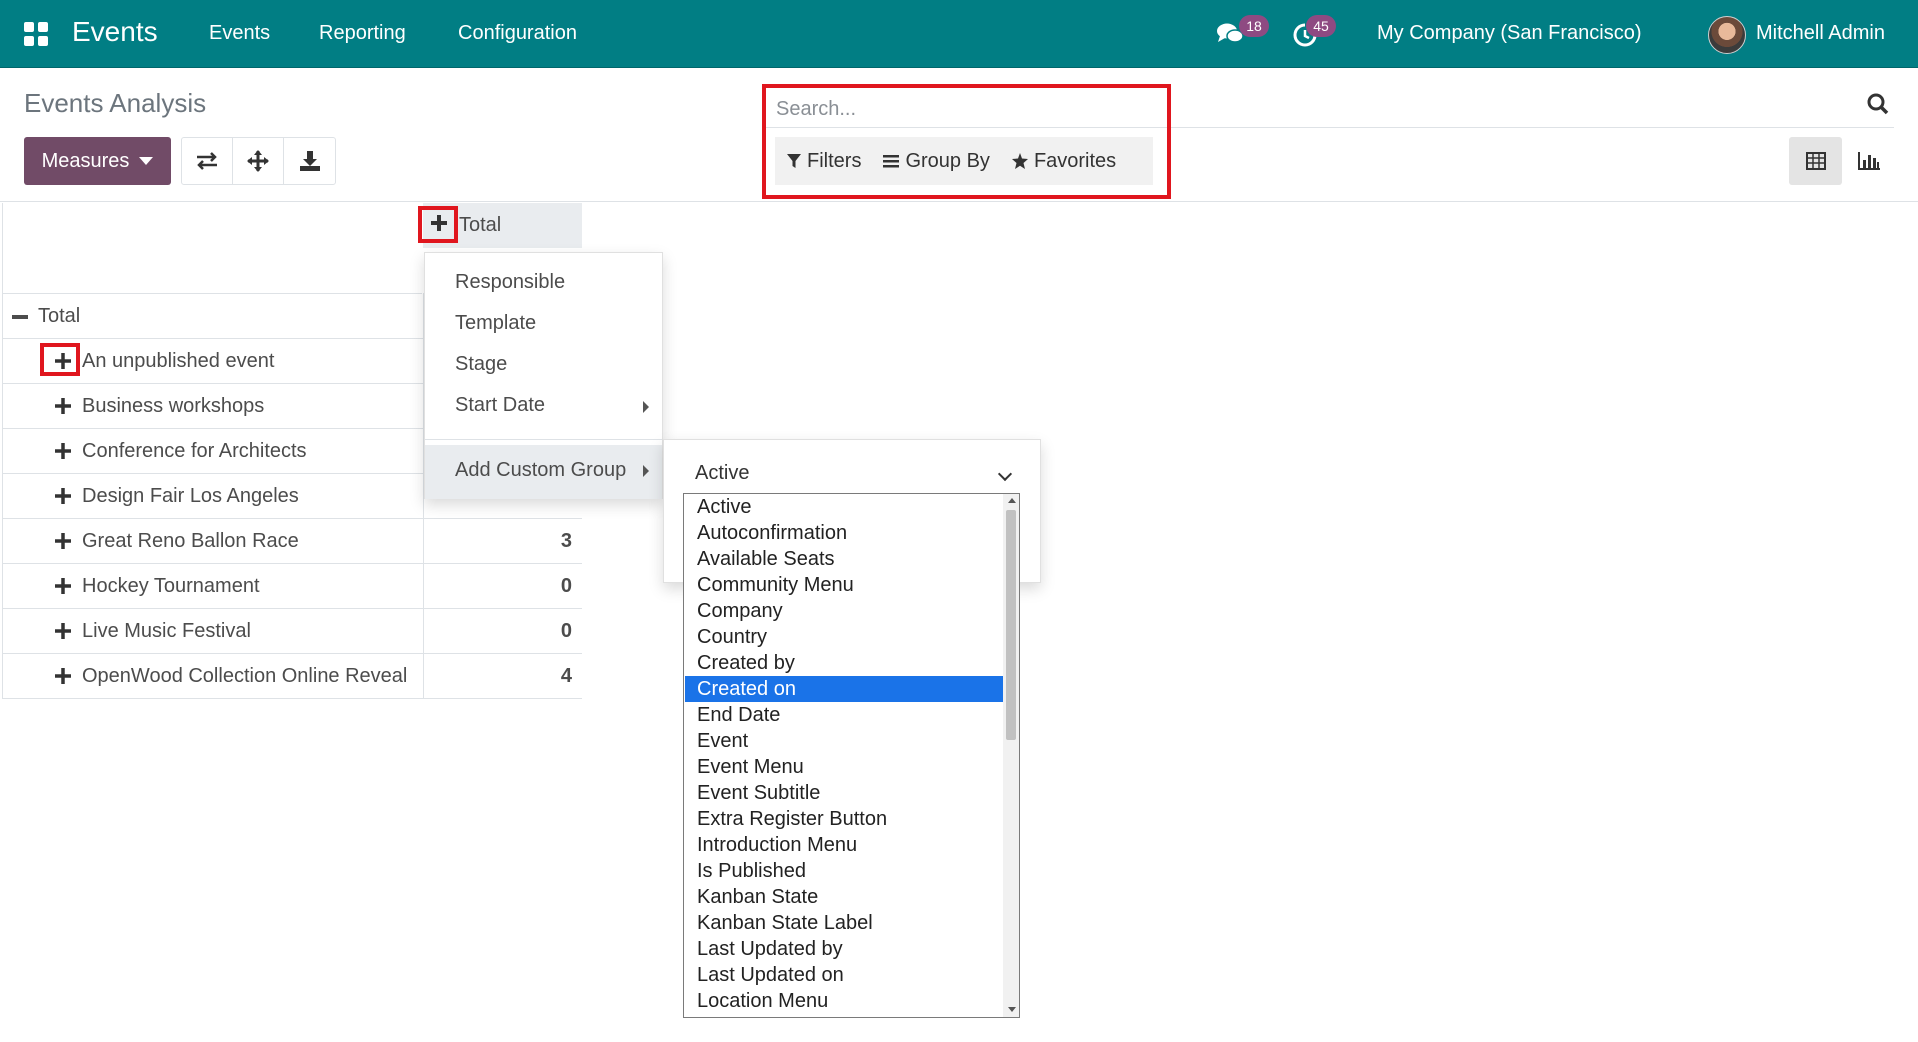 This screenshot has height=1042, width=1918. What do you see at coordinates (845, 637) in the screenshot?
I see `option: Country` at bounding box center [845, 637].